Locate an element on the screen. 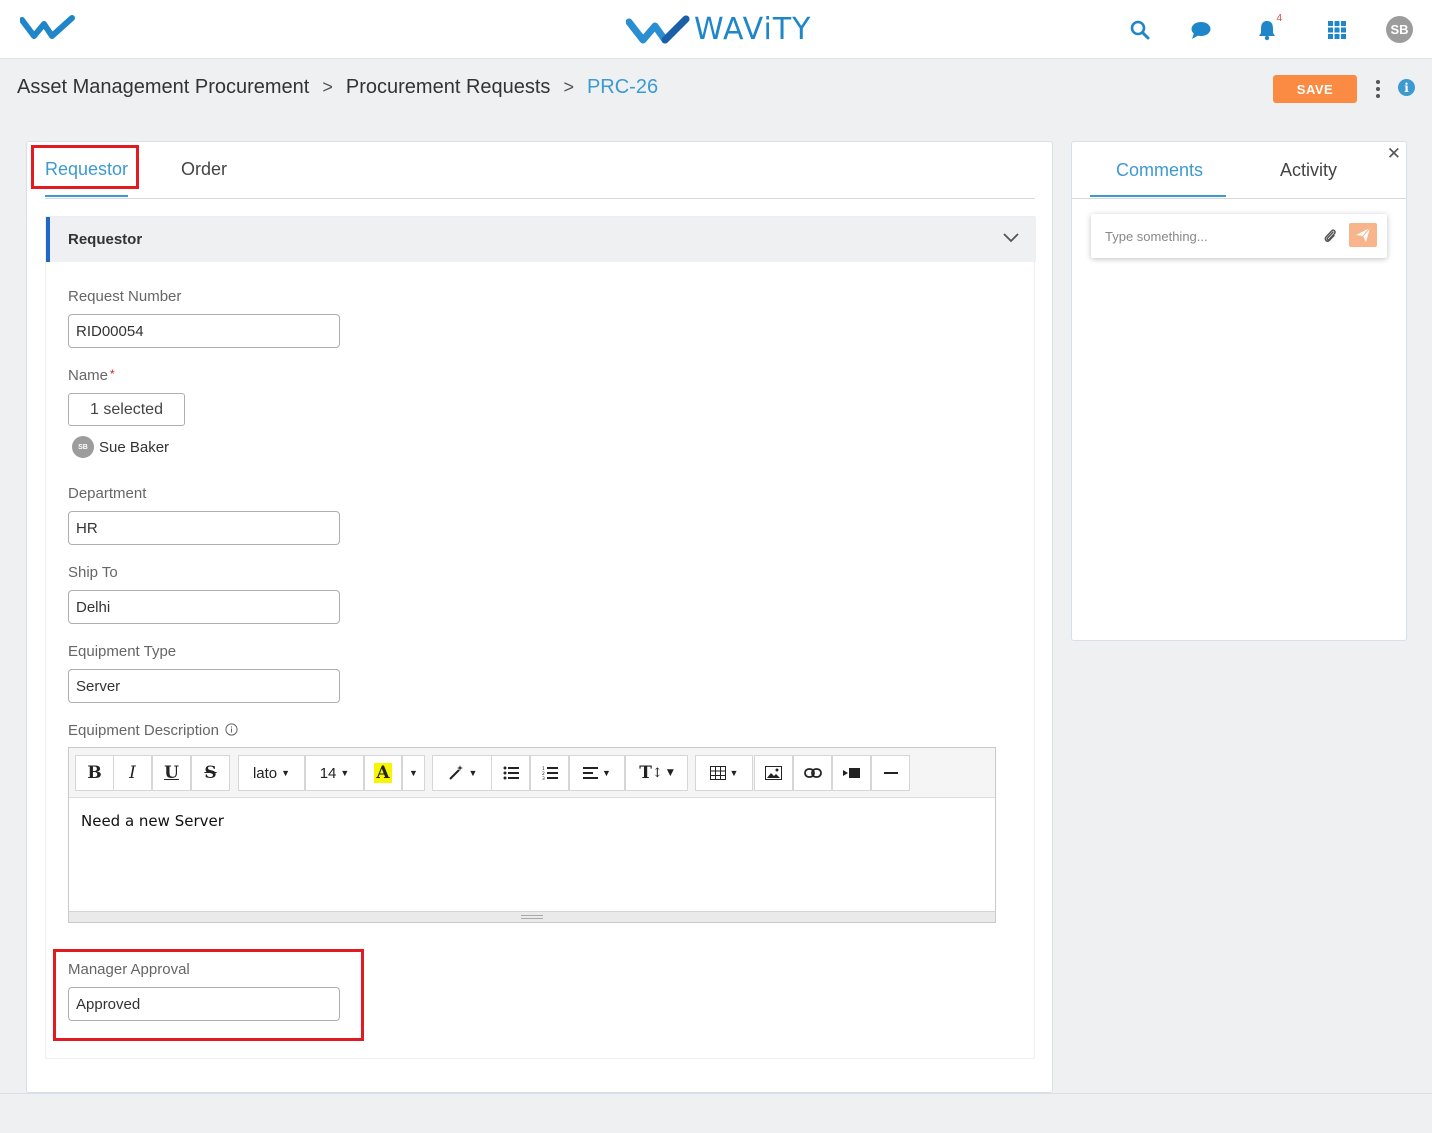  horizontal-rule-icon is located at coordinates (890, 773).